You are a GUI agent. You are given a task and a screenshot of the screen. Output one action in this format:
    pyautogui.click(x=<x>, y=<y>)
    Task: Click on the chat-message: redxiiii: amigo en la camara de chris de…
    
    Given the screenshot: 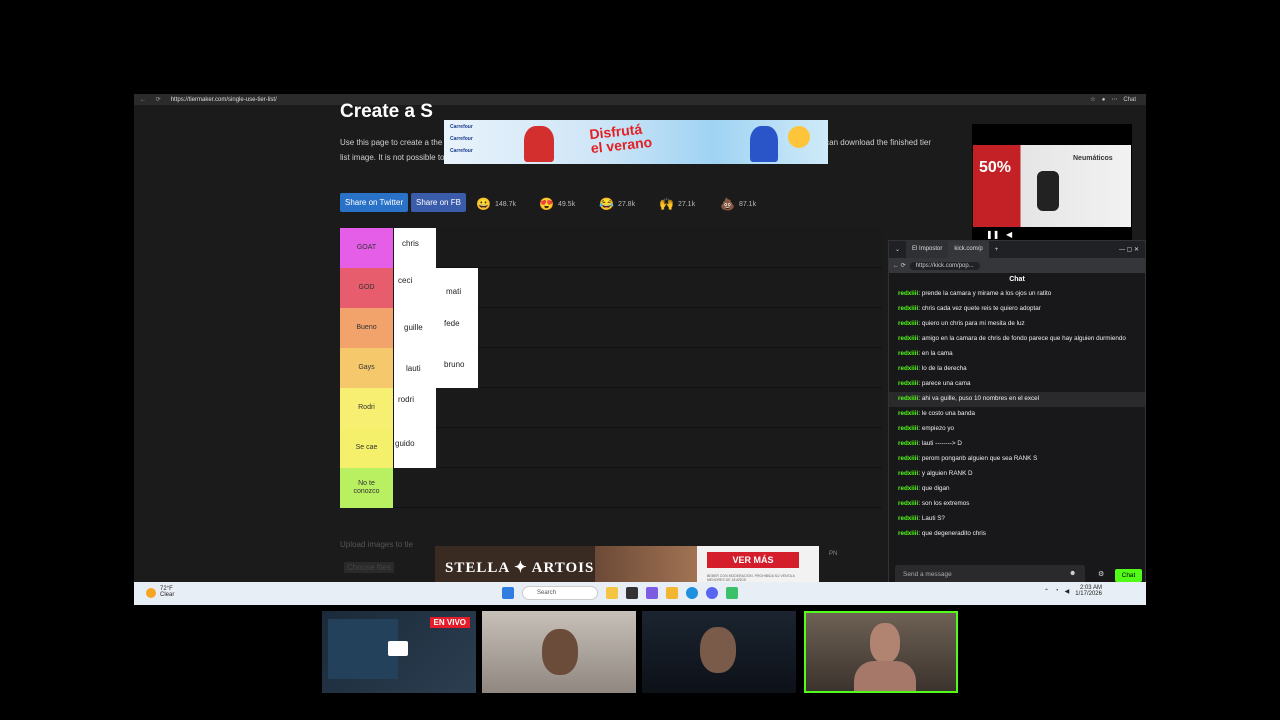 What is the action you would take?
    pyautogui.click(x=1017, y=339)
    